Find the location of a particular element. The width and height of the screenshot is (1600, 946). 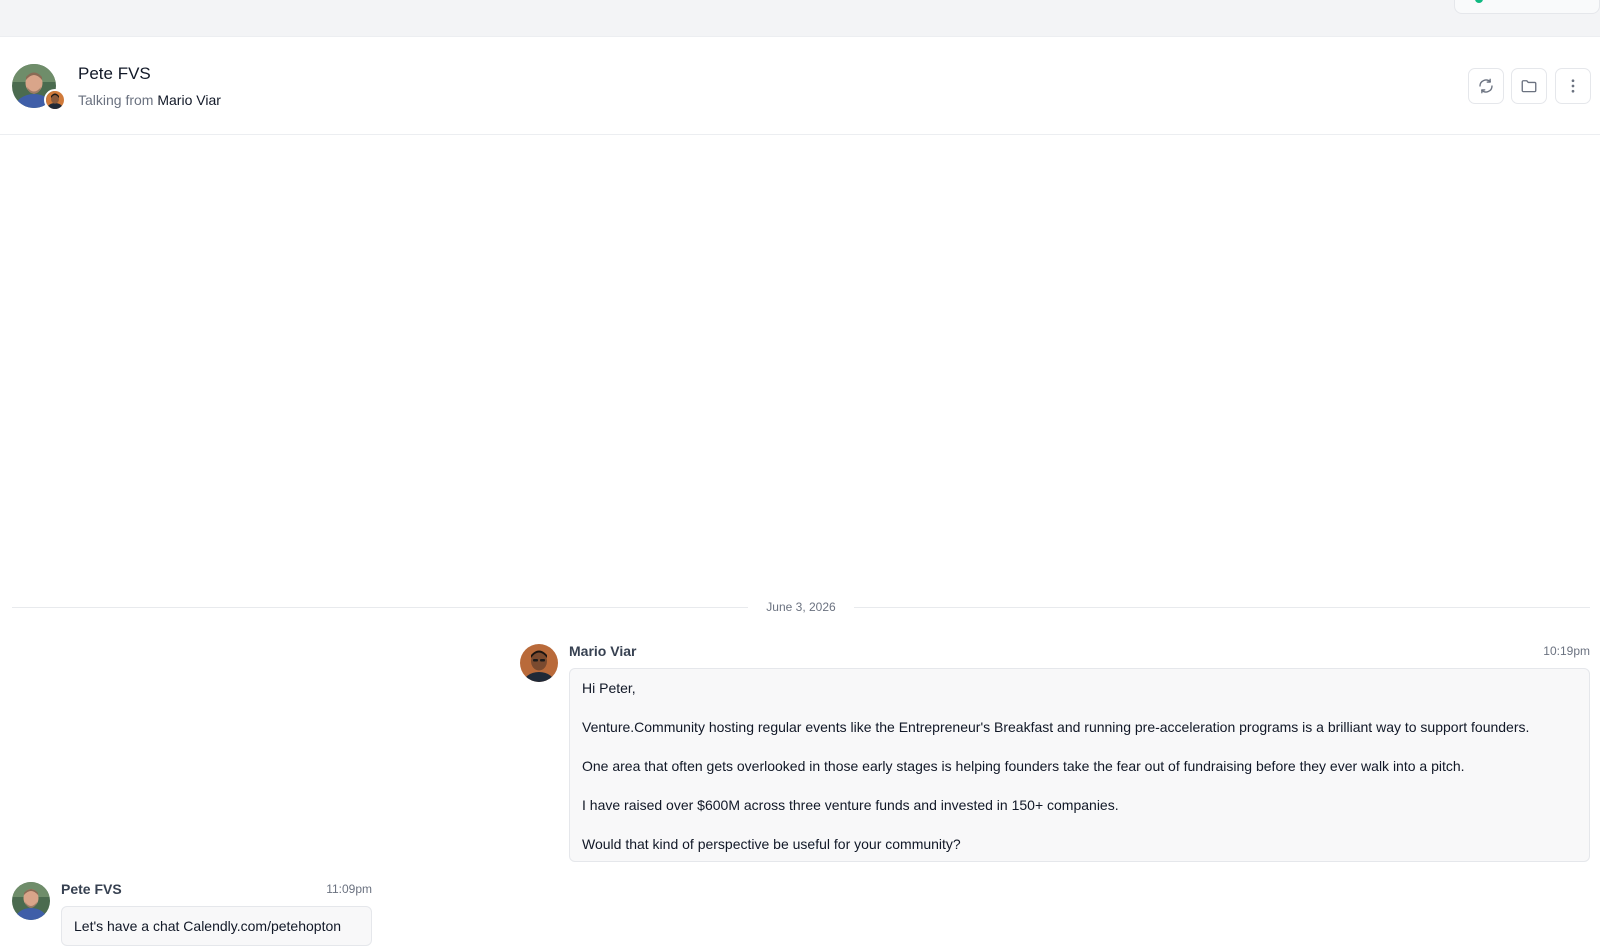

date-separator: June 3, 2026 is located at coordinates (801, 607).